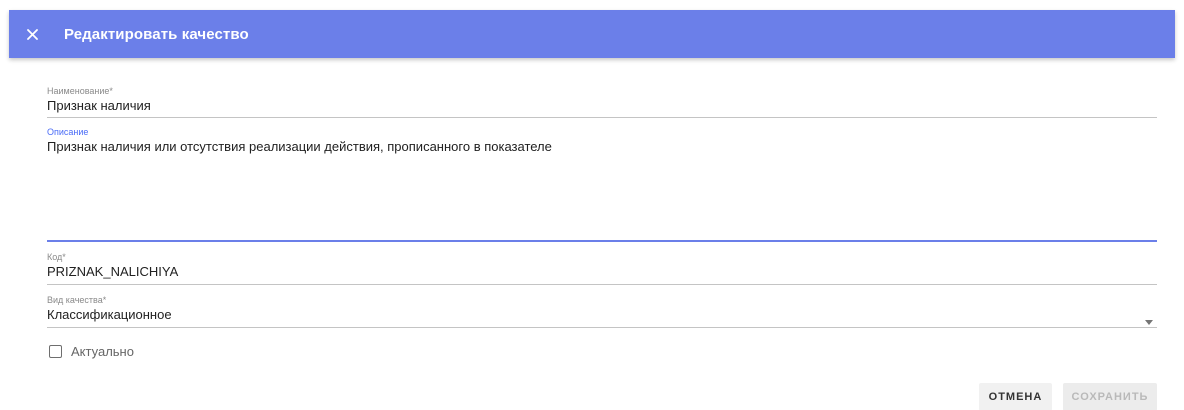  What do you see at coordinates (55, 351) in the screenshot?
I see `actual-checkbox` at bounding box center [55, 351].